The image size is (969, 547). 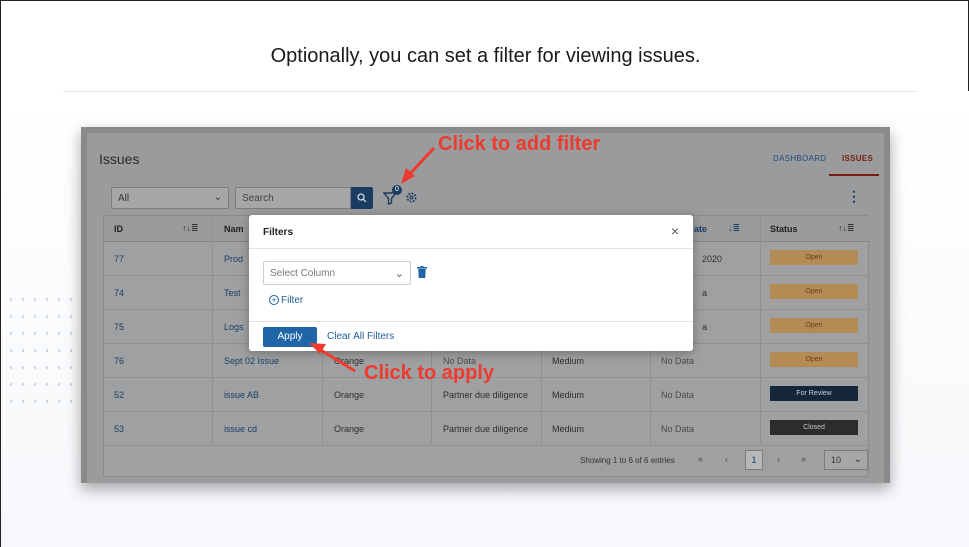 I want to click on cell-id: 76, so click(x=119, y=361).